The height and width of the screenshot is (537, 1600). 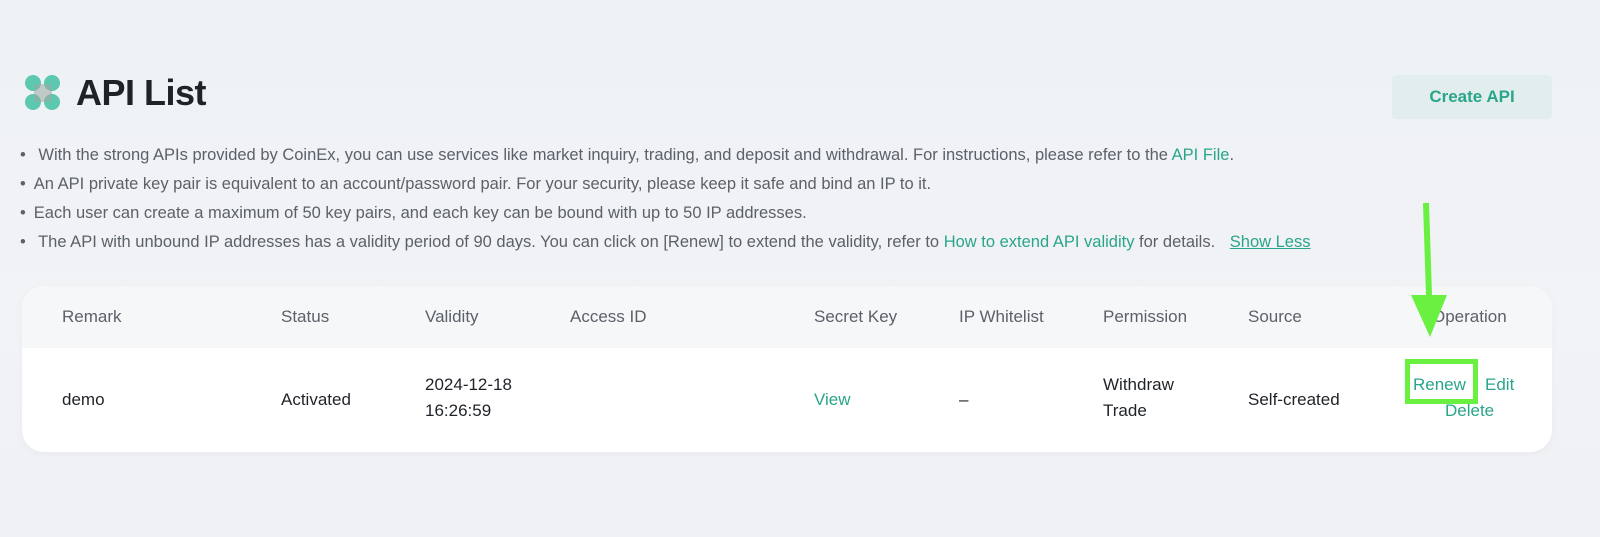 I want to click on permission-withdraw: Withdraw, so click(x=1138, y=384).